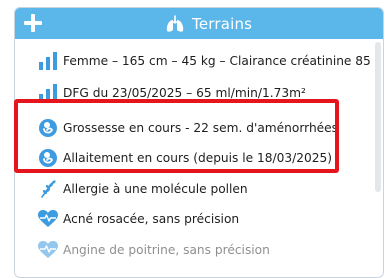 The image size is (386, 278). I want to click on list-item-label: DFG du 23/05/2025 – 65 ml/min/1.73m², so click(184, 93).